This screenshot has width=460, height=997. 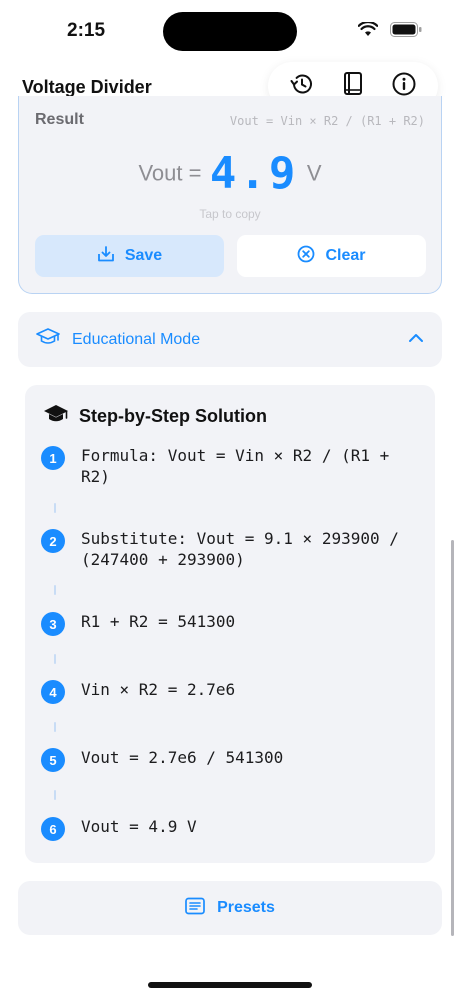 What do you see at coordinates (56, 416) in the screenshot?
I see `mortarboard-icon` at bounding box center [56, 416].